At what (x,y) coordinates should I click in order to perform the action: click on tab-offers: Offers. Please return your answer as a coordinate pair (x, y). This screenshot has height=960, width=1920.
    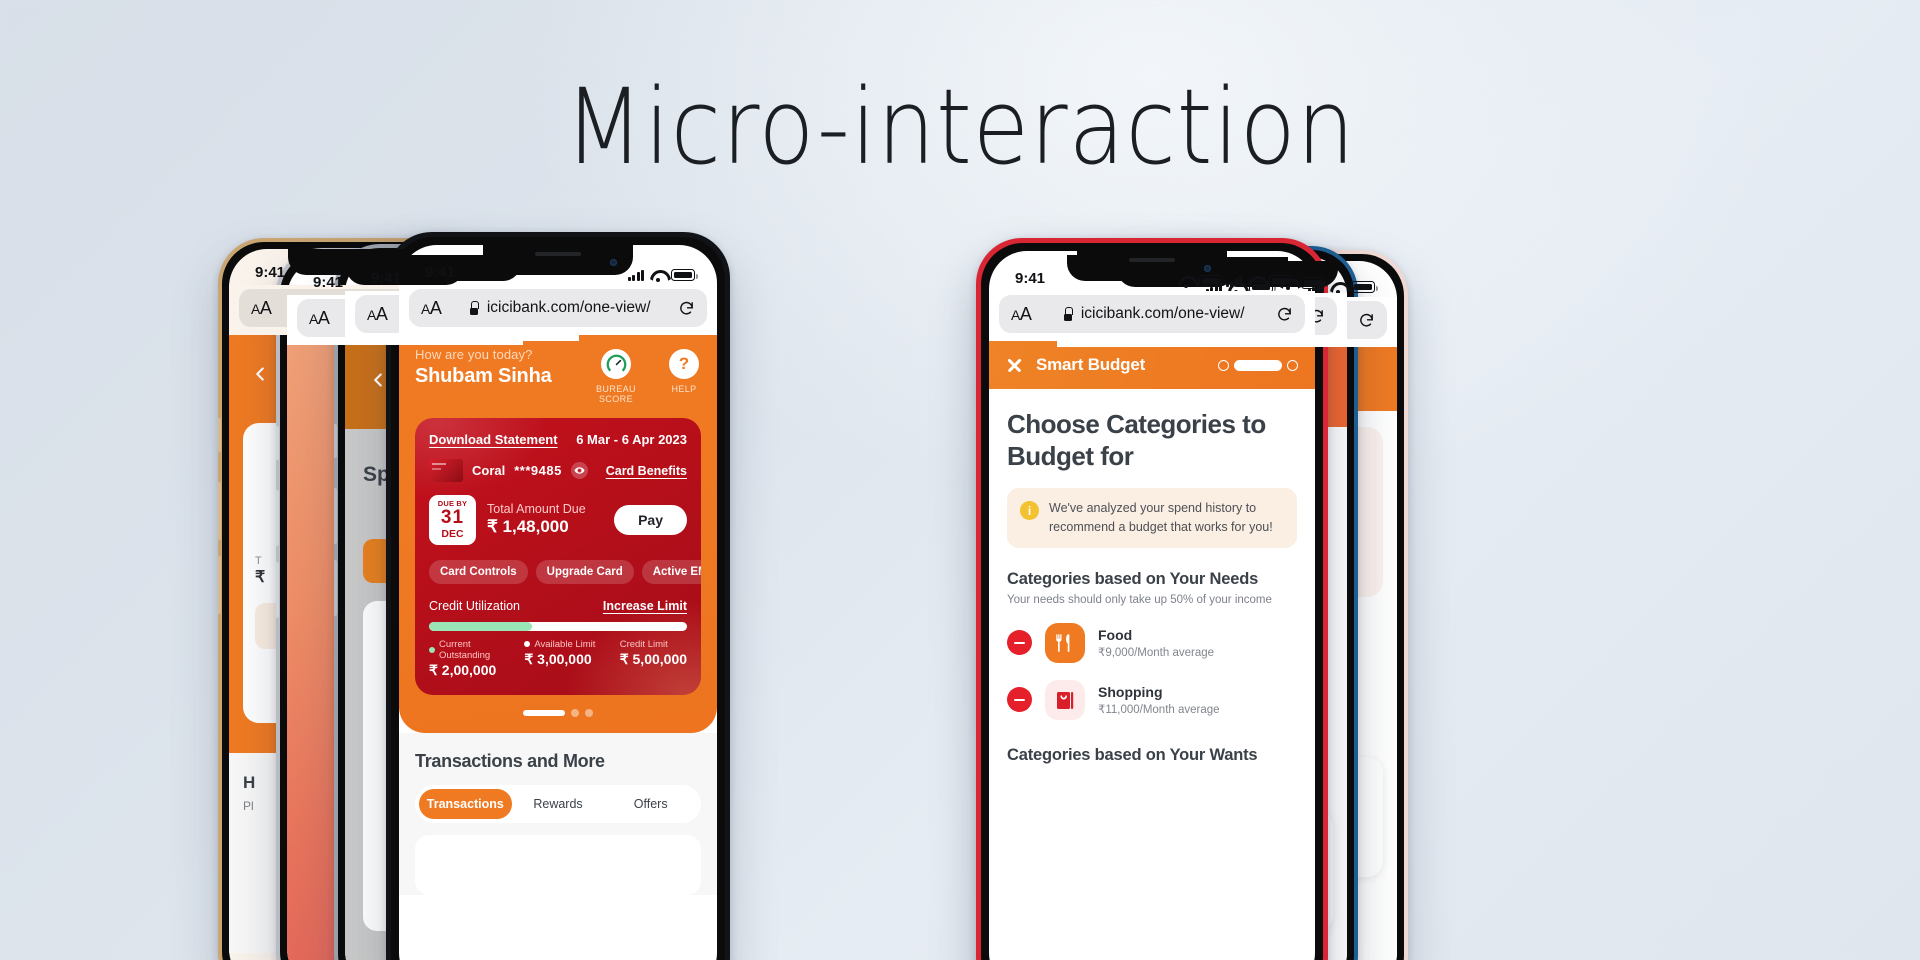
    Looking at the image, I should click on (650, 804).